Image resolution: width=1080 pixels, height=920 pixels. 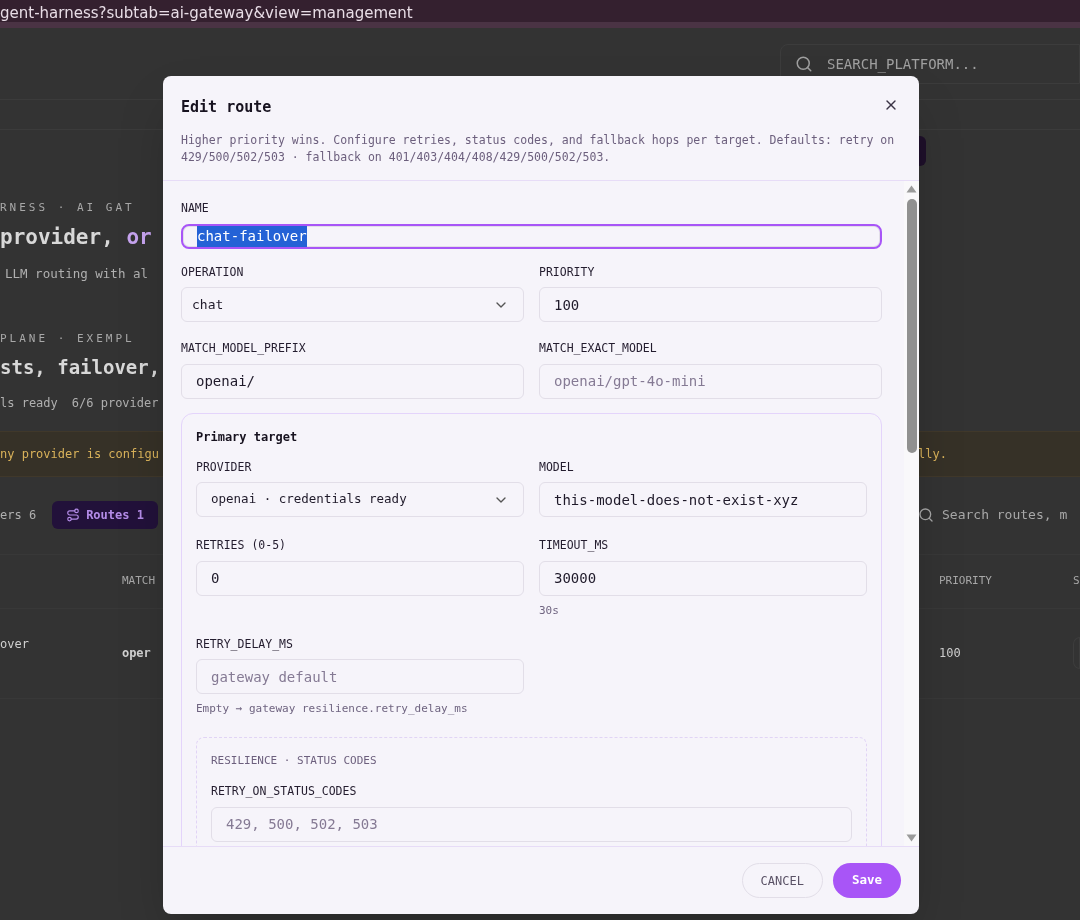 I want to click on eyebrow-text: RNESS · AI GAT, so click(x=67, y=207).